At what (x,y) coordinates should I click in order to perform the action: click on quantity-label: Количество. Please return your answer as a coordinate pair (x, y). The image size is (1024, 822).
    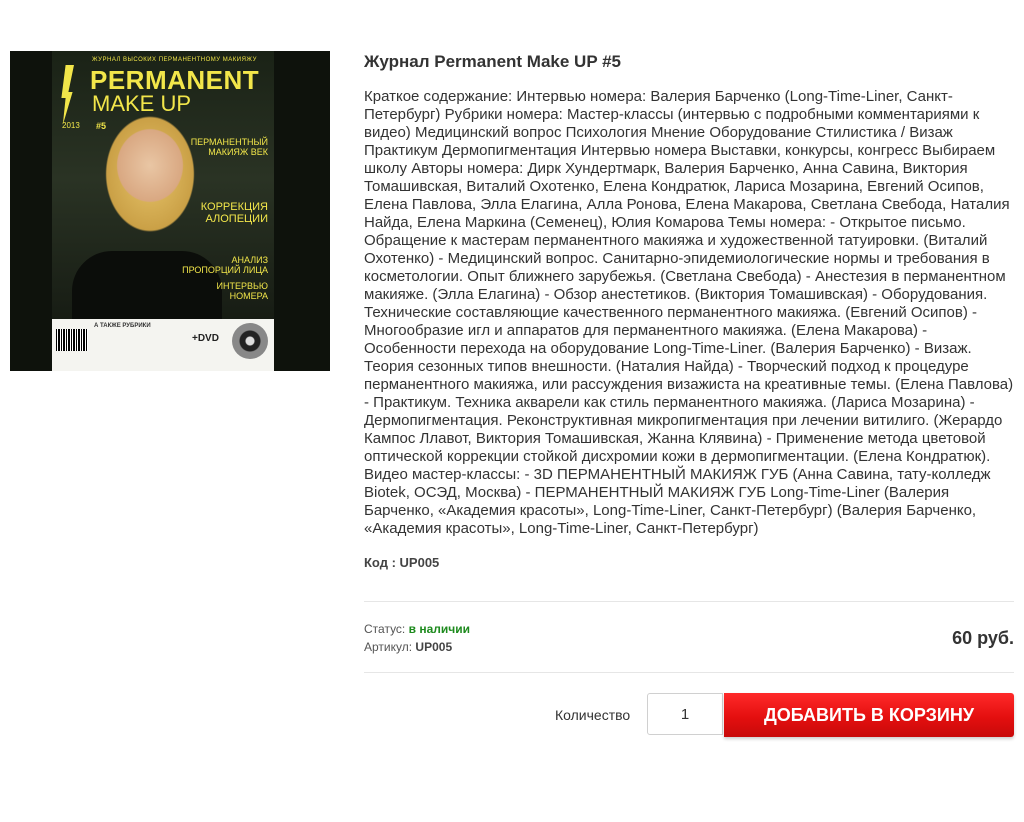
    Looking at the image, I should click on (593, 715).